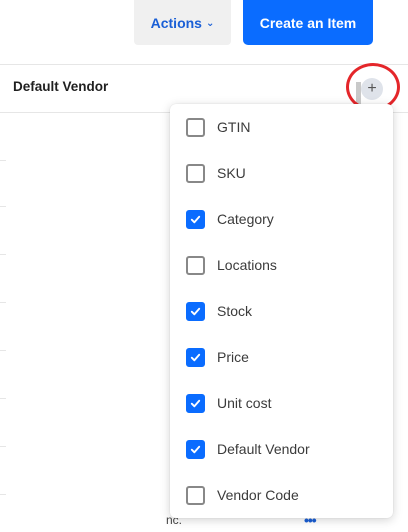 The height and width of the screenshot is (532, 408). I want to click on menu-option-price: Price, so click(281, 357).